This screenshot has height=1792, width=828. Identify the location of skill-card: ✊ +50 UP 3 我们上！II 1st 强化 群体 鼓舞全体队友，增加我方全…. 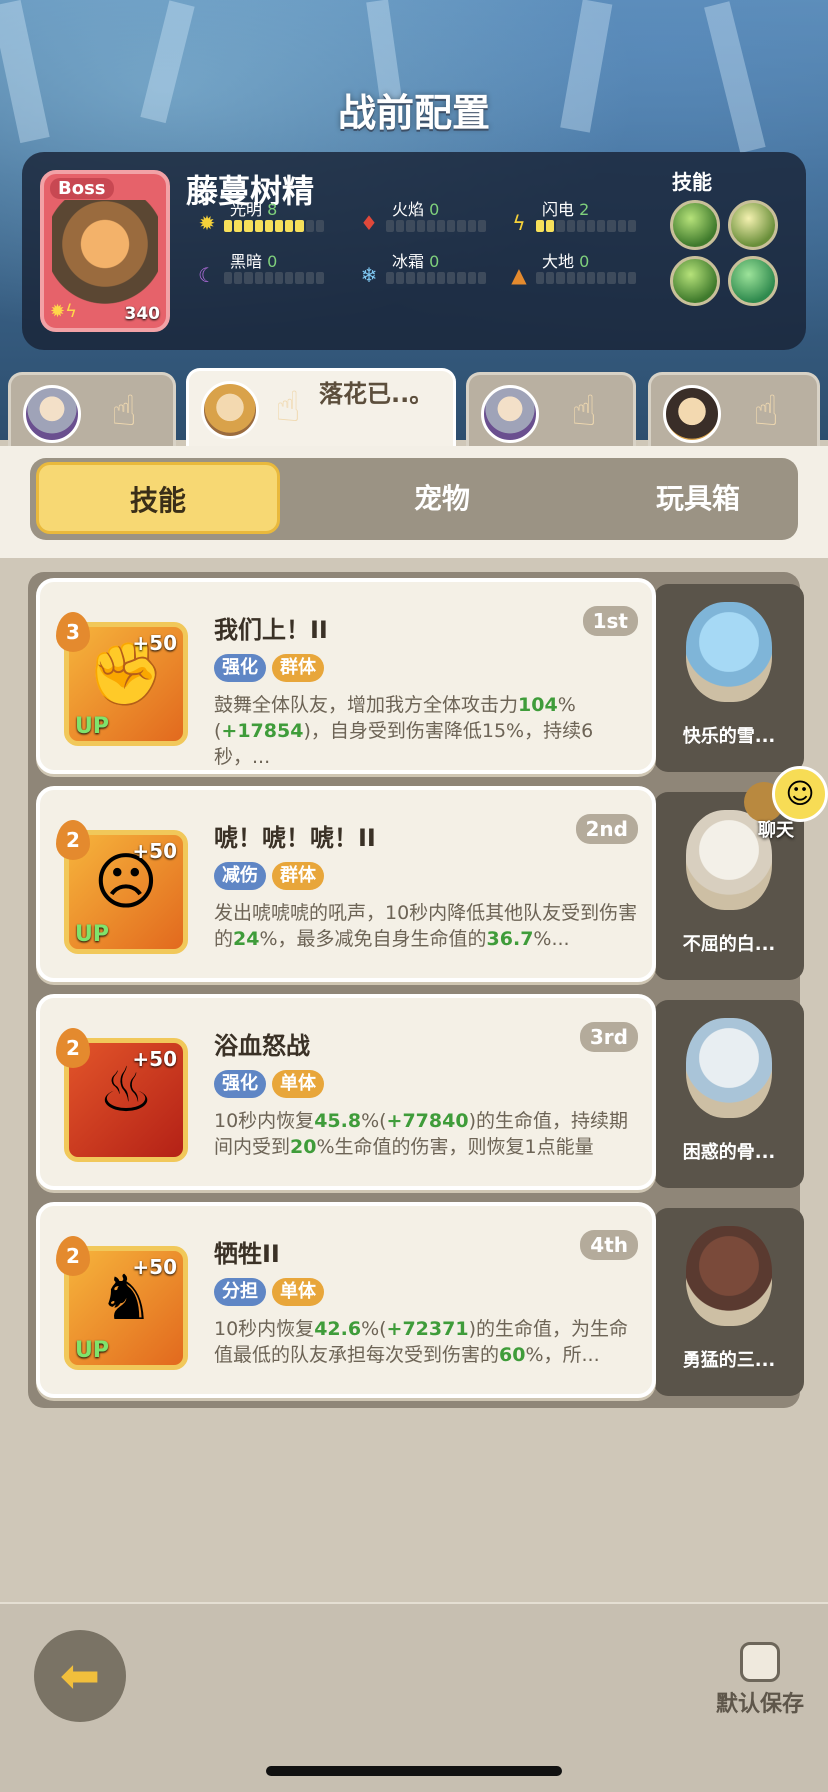
(346, 676).